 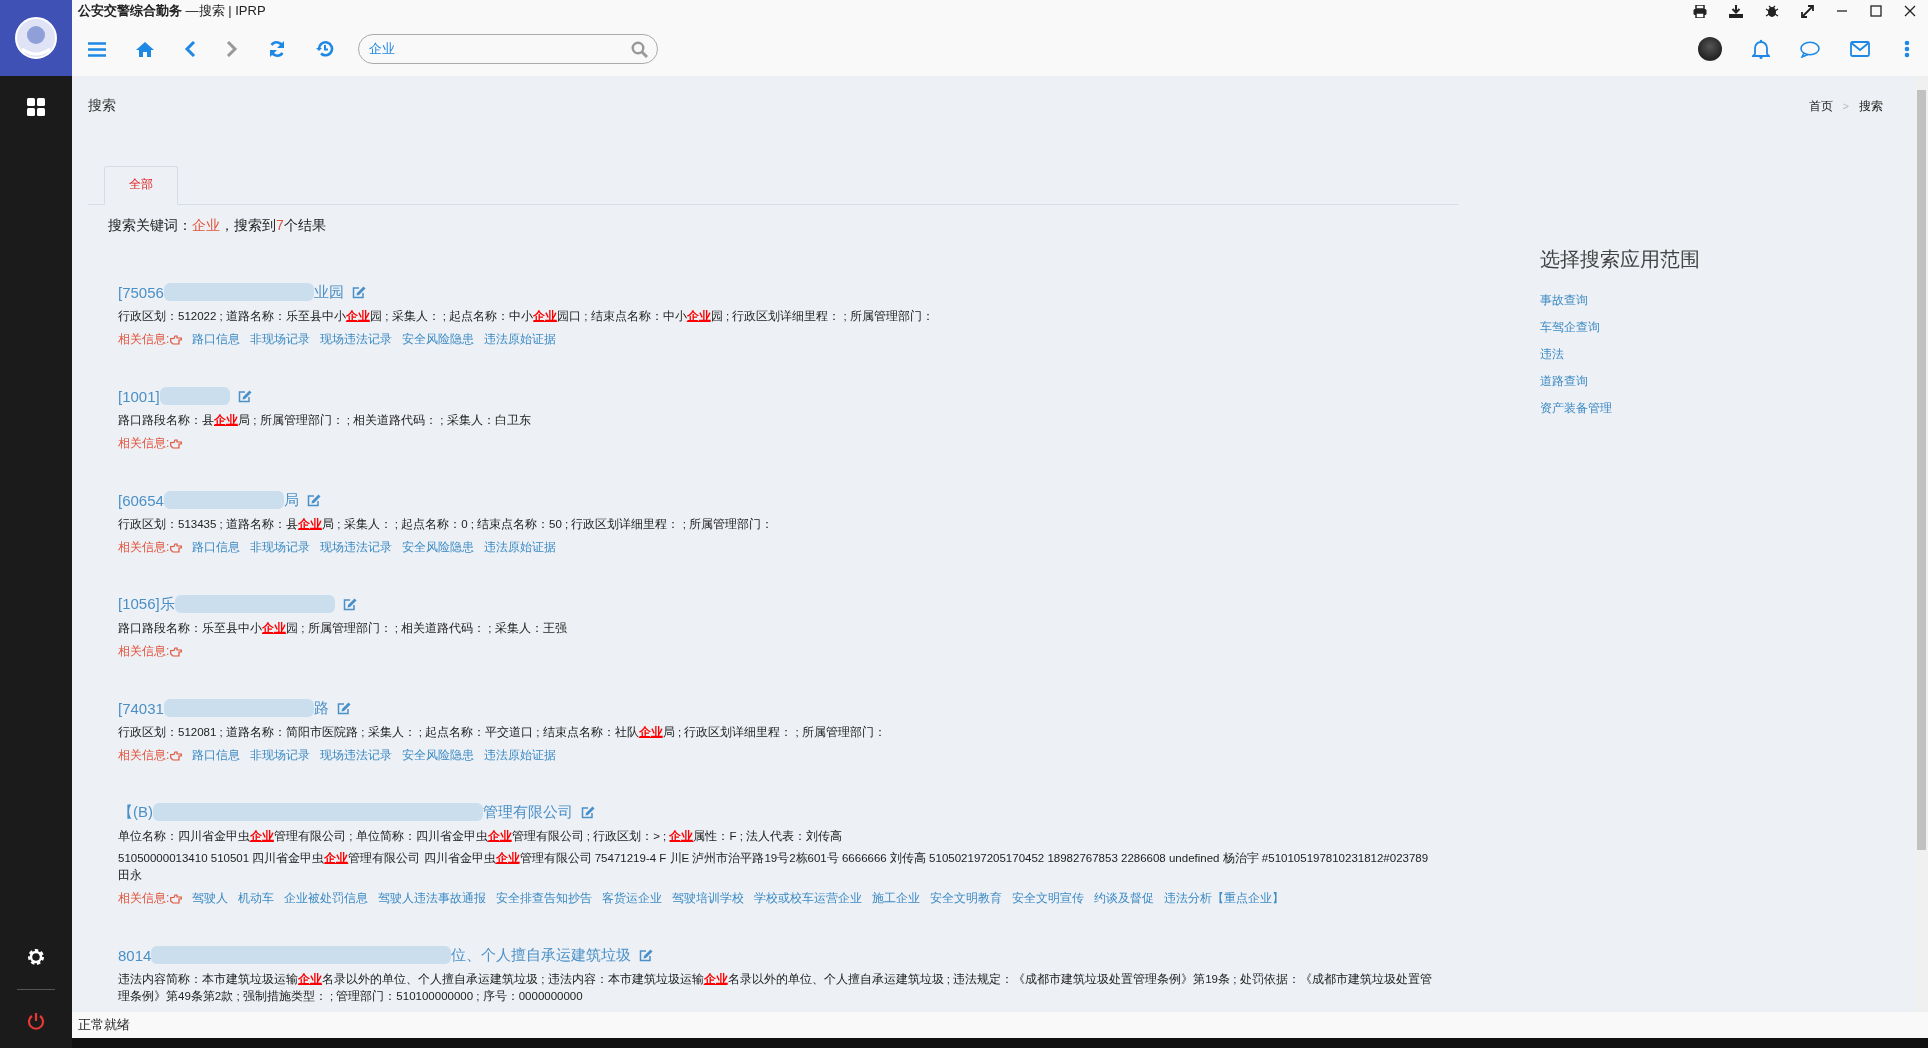 What do you see at coordinates (1761, 49) in the screenshot?
I see `notification-bell-icon` at bounding box center [1761, 49].